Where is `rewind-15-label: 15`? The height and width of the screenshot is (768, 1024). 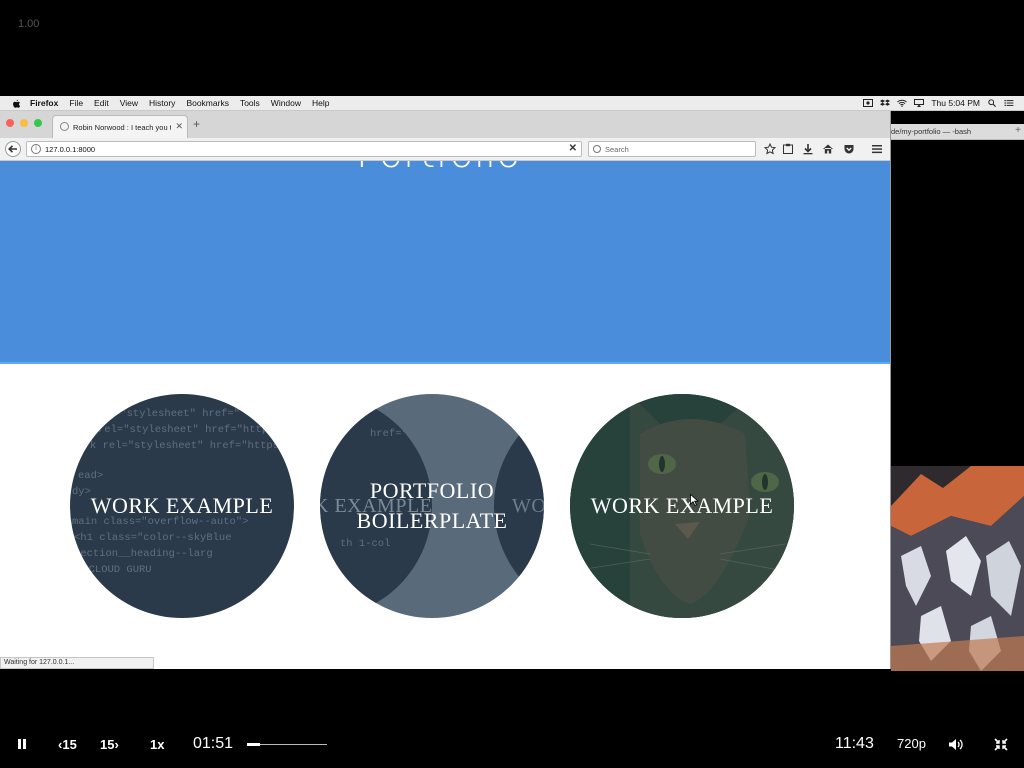 rewind-15-label: 15 is located at coordinates (69, 744).